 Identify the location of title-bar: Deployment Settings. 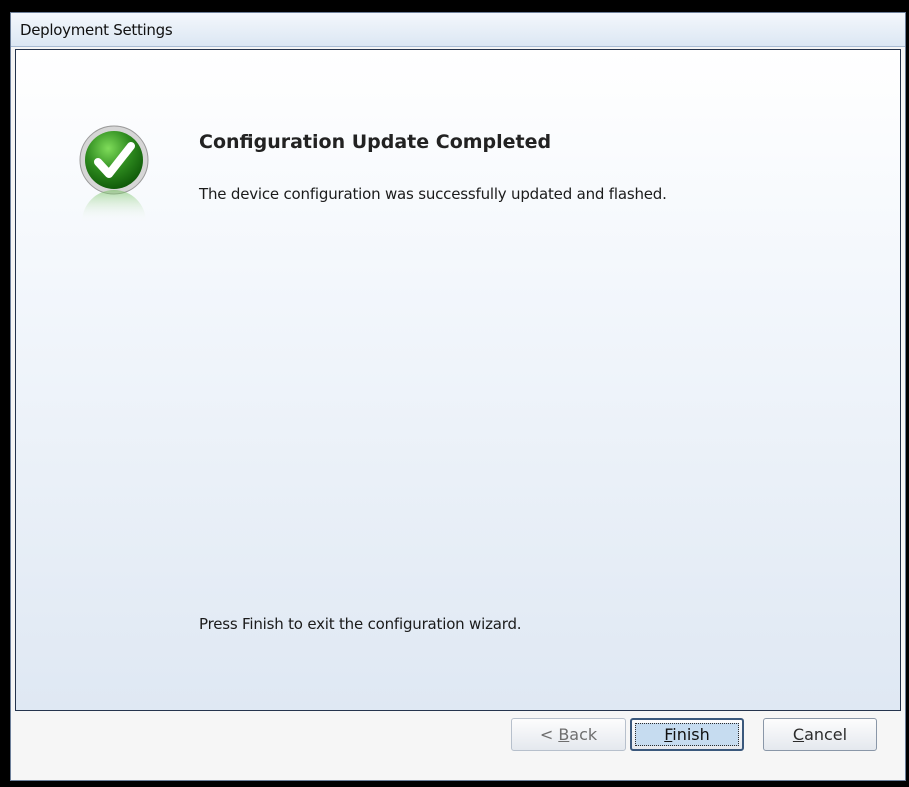
(458, 30).